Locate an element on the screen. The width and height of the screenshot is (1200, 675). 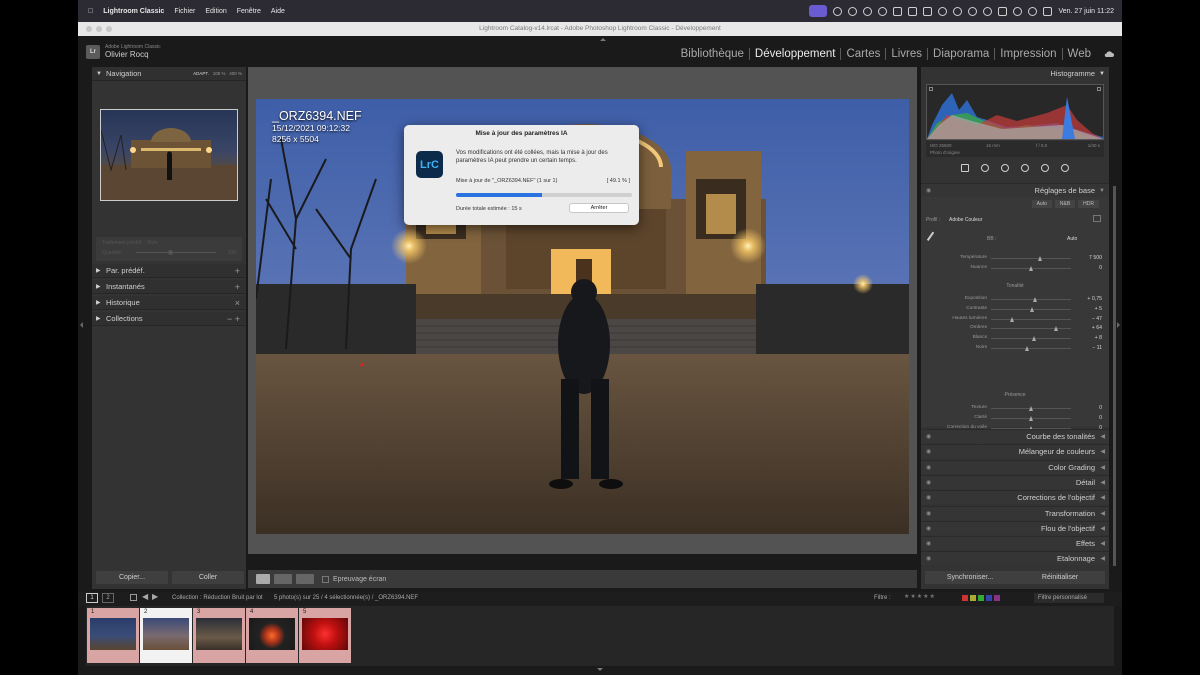
slider-row: Hautes lumières − 47 is located at coordinates (1015, 319).